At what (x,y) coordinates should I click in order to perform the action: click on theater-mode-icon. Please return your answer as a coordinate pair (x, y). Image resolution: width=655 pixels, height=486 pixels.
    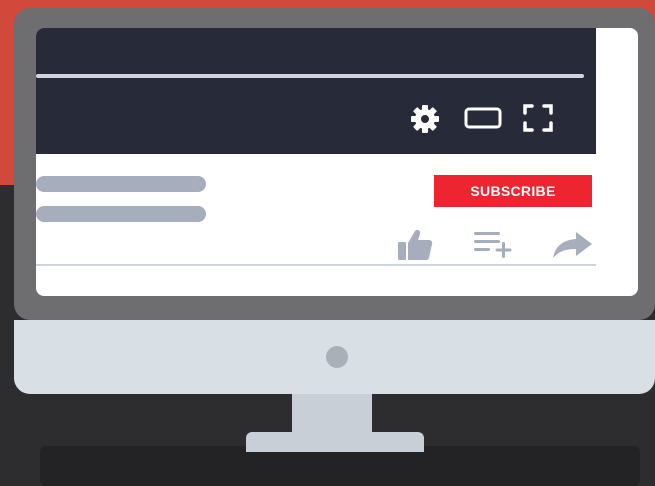
    Looking at the image, I should click on (483, 118).